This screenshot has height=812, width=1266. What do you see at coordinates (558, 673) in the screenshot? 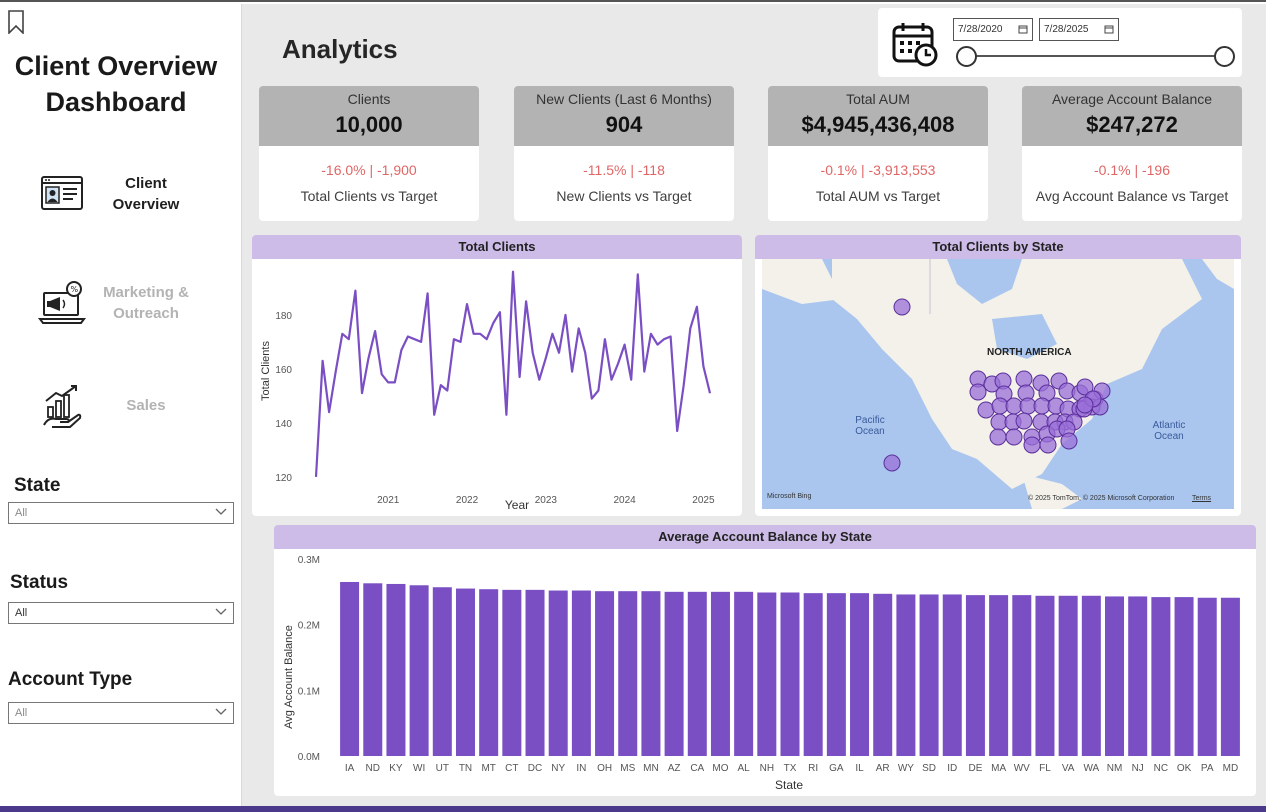
I see `bar-ny` at bounding box center [558, 673].